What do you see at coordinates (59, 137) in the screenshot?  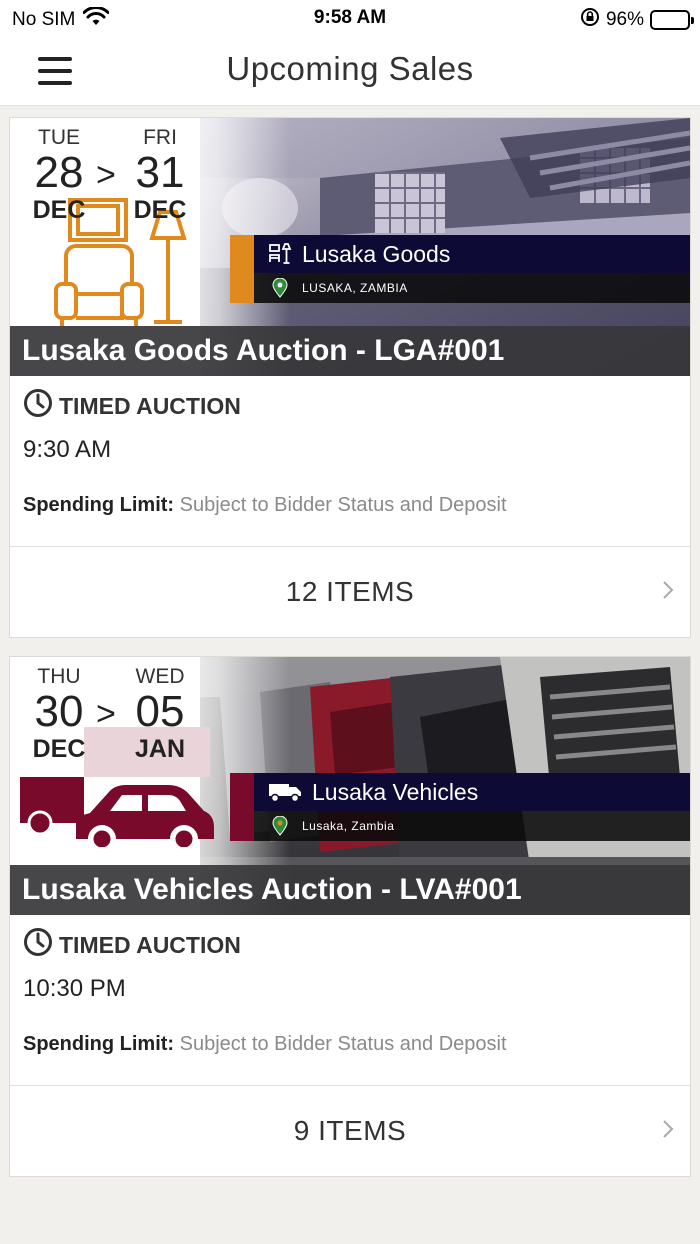 I see `start-dow: TUE` at bounding box center [59, 137].